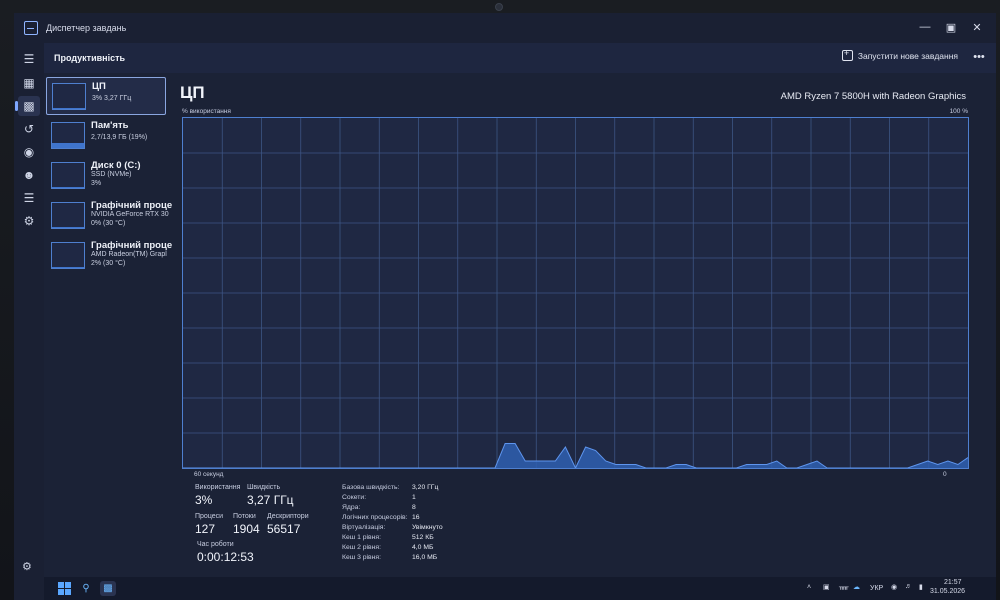  I want to click on sidebar-item-memory: Пам'ять 2,7/13,9 ГБ (19%), so click(106, 136).